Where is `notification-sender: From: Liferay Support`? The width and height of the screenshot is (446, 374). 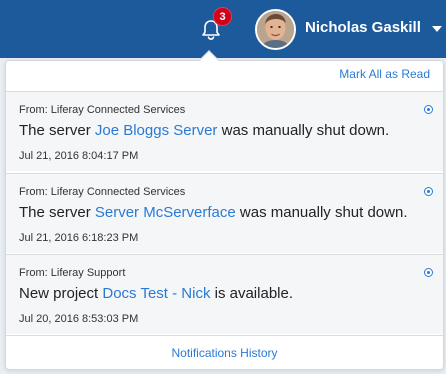 notification-sender: From: Liferay Support is located at coordinates (72, 273).